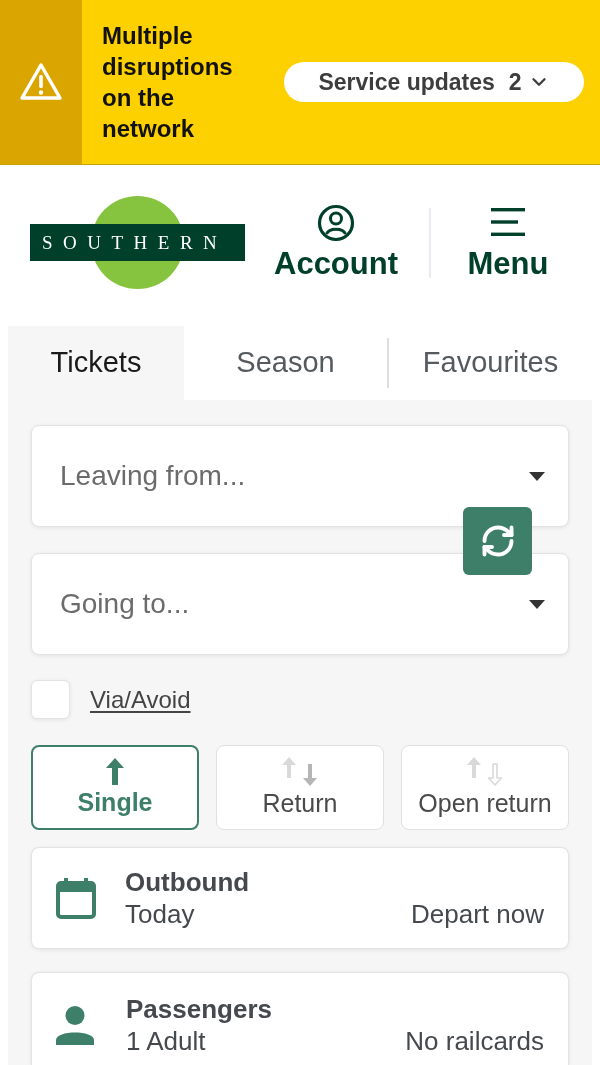 The width and height of the screenshot is (600, 1065). What do you see at coordinates (300, 787) in the screenshot?
I see `ticket-type-option: Return` at bounding box center [300, 787].